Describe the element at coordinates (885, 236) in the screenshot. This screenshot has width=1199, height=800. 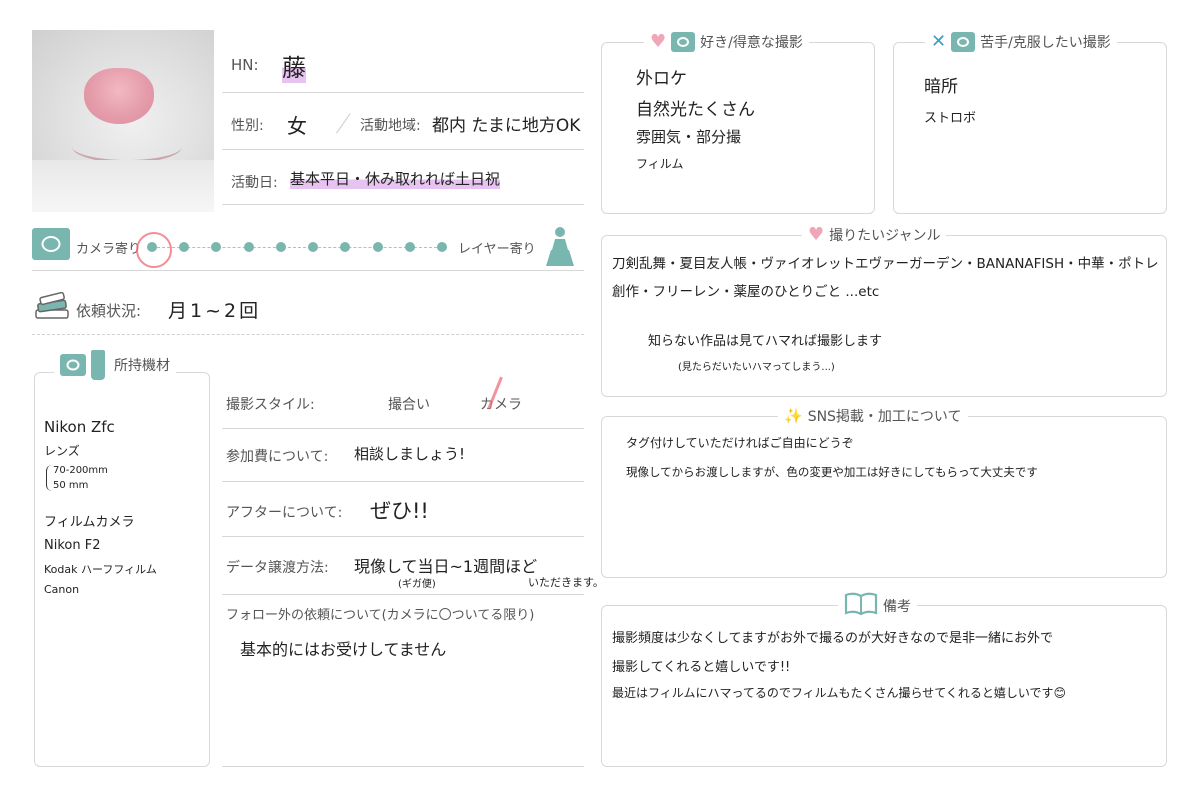
I see `genres-title-text: 撮りたいジャンル` at that location.